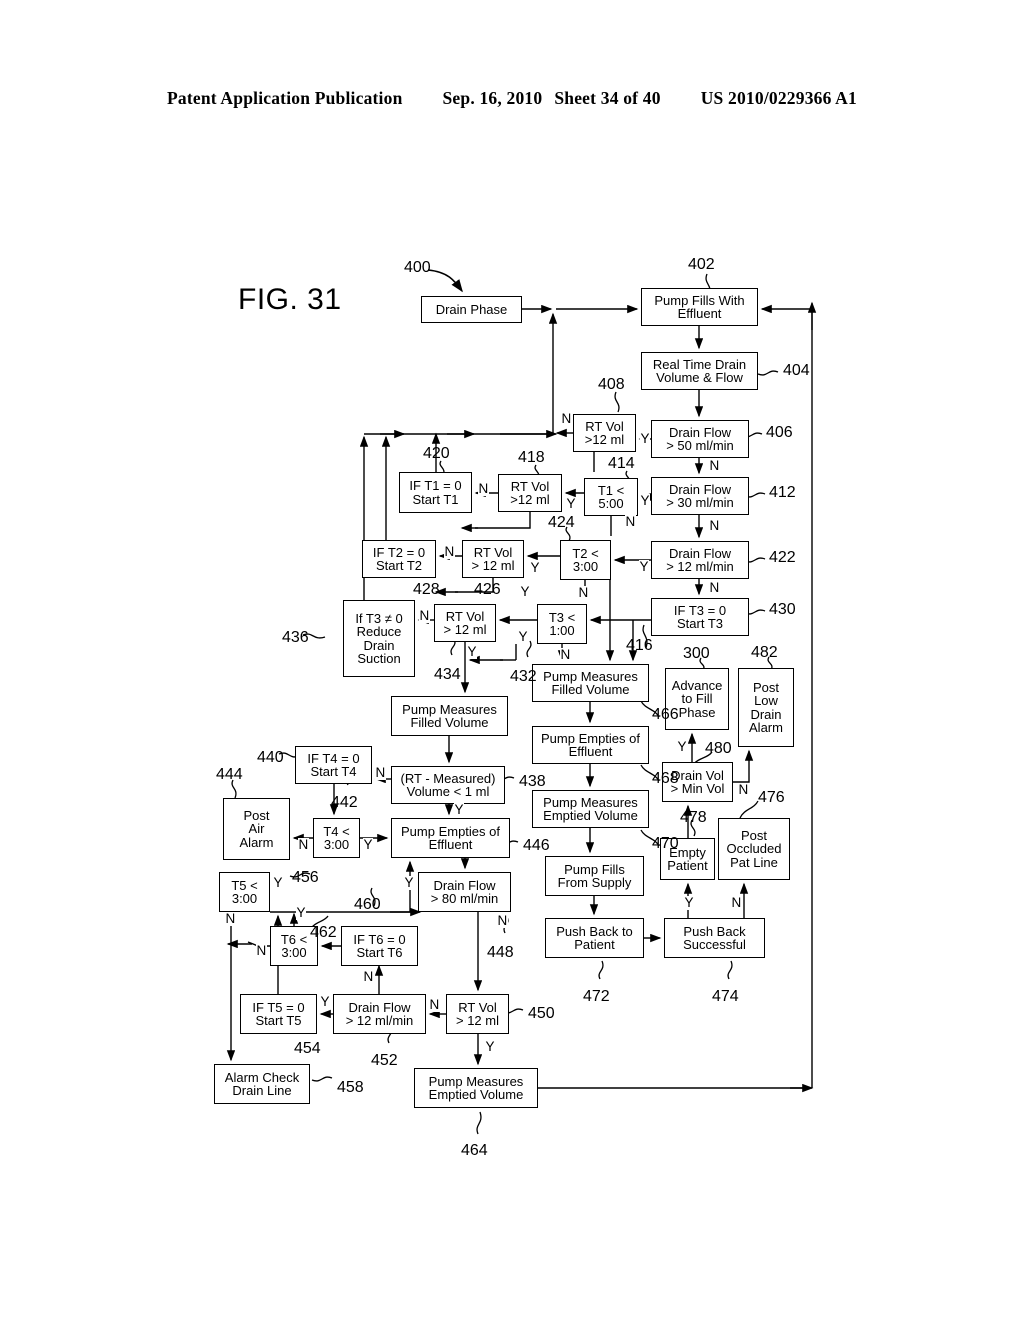  What do you see at coordinates (696, 653) in the screenshot?
I see `reference-numeral-r300: 300` at bounding box center [696, 653].